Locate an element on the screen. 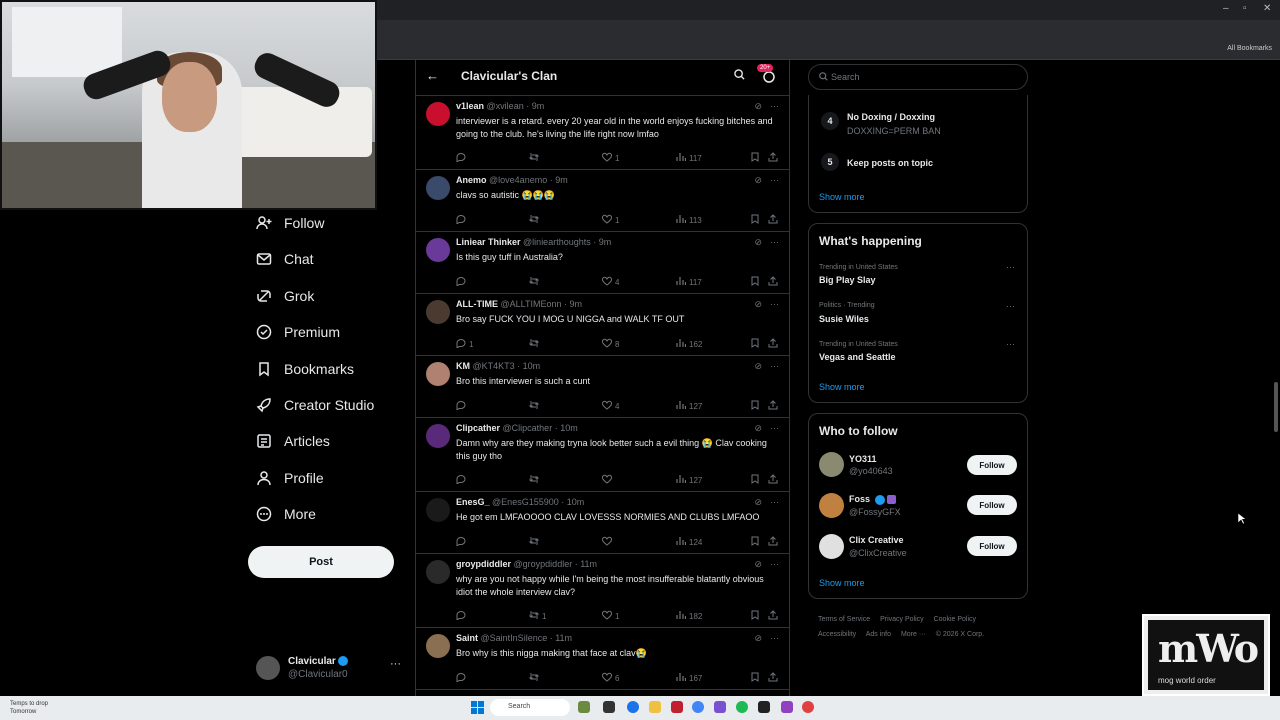 Image resolution: width=1280 pixels, height=720 pixels. nav-premium: Premium is located at coordinates (298, 332).